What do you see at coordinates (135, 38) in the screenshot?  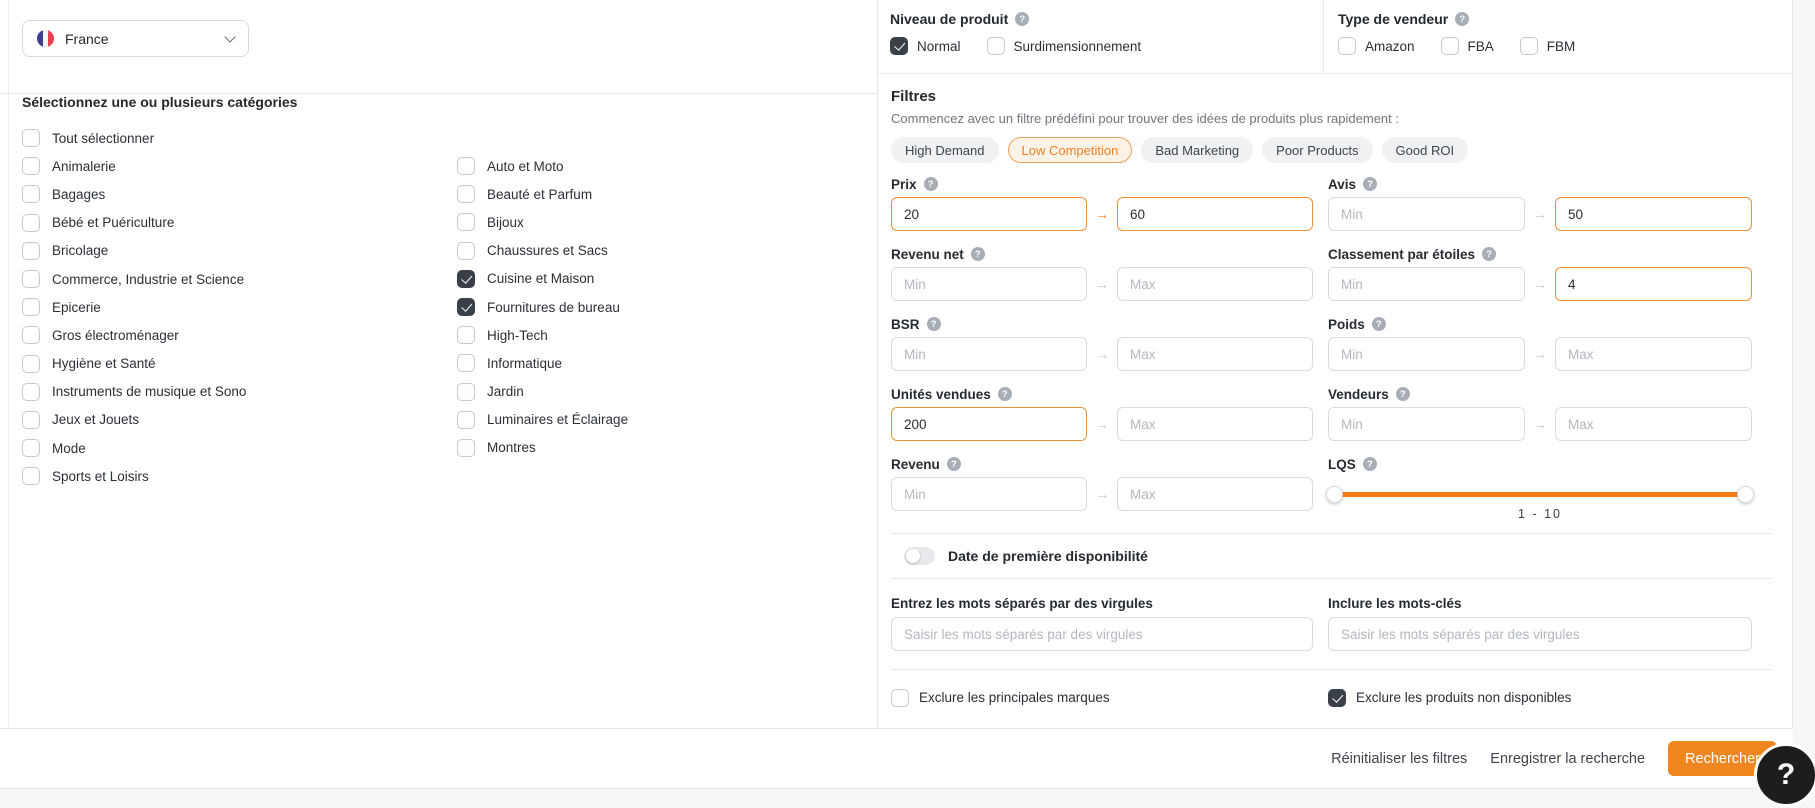 I see `country-select: France` at bounding box center [135, 38].